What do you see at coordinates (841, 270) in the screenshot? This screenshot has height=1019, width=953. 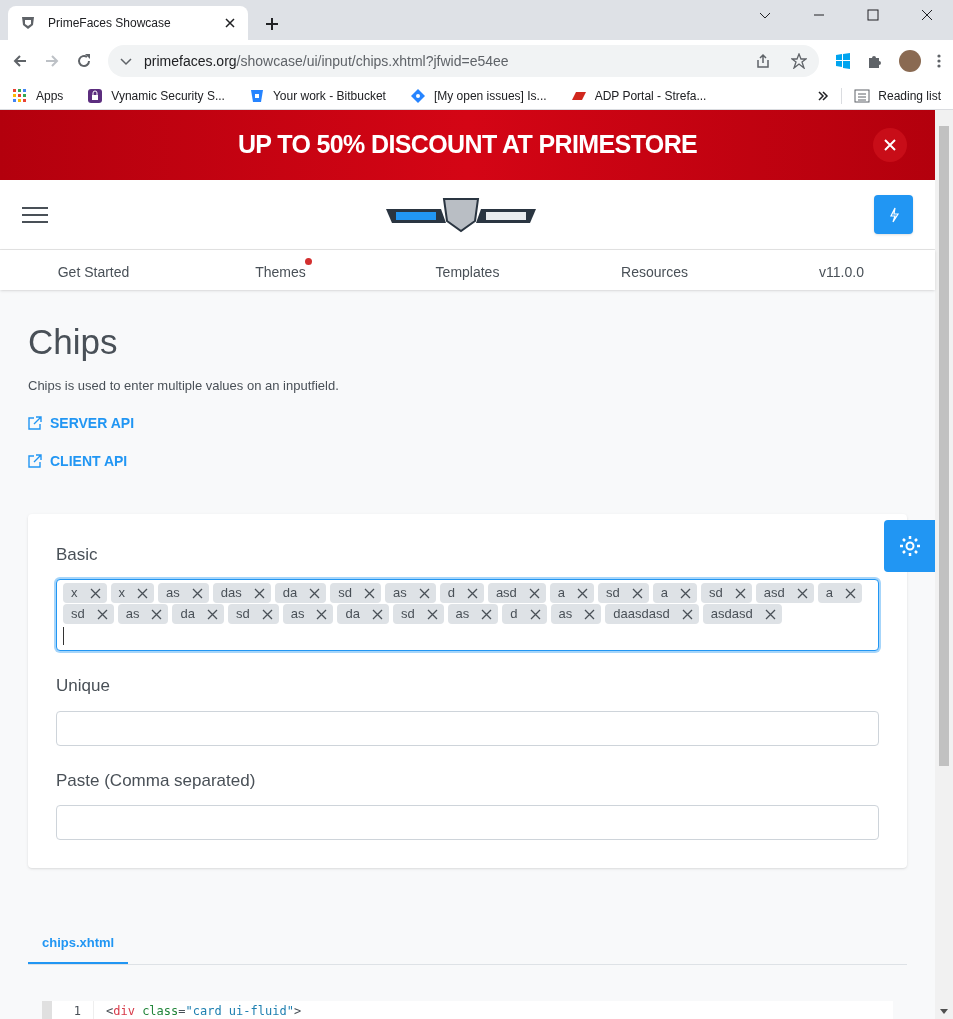 I see `nav-link: v11.0.0` at bounding box center [841, 270].